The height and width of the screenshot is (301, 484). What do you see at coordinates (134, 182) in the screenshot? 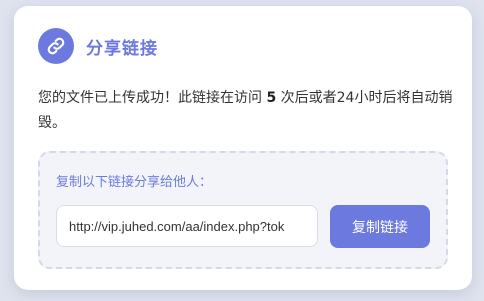
I see `share-instruction-label: 复制以下链接分享给他人：` at bounding box center [134, 182].